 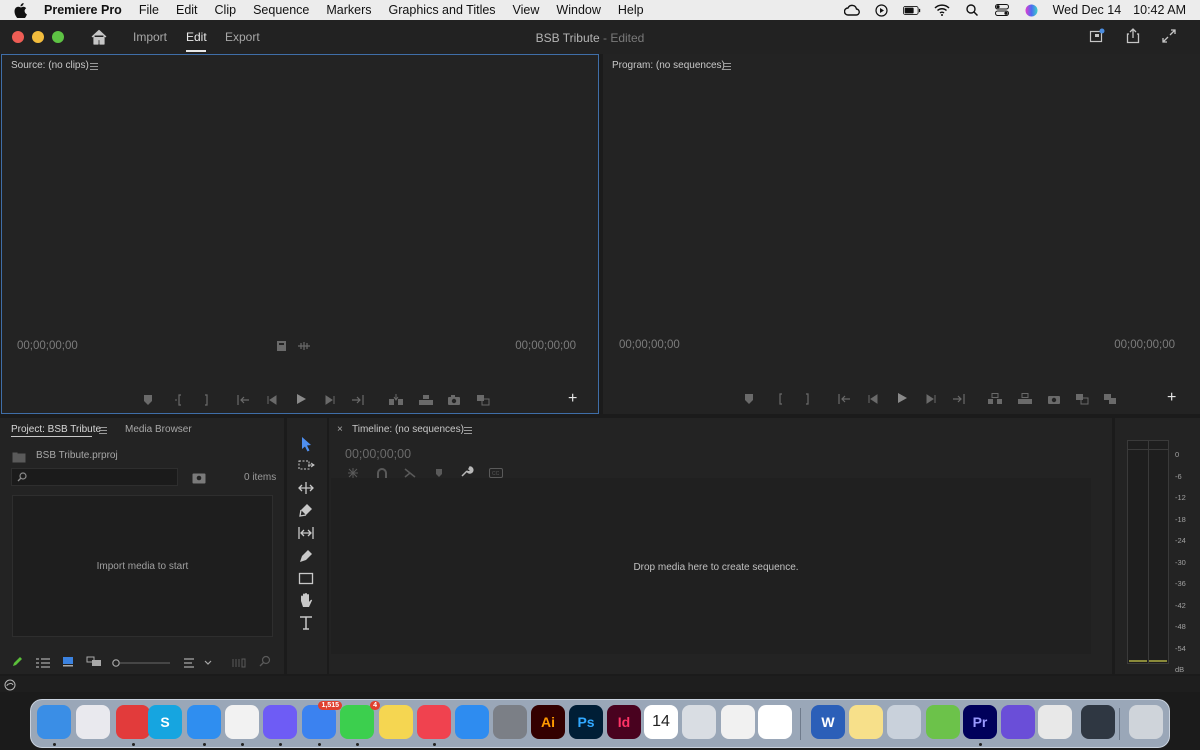 What do you see at coordinates (738, 722) in the screenshot?
I see `acrobat-icon` at bounding box center [738, 722].